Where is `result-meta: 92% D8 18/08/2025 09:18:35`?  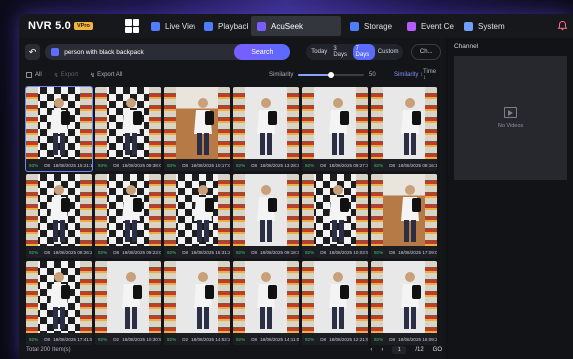
result-meta: 92% D8 18/08/2025 09:18:35 is located at coordinates (266, 252).